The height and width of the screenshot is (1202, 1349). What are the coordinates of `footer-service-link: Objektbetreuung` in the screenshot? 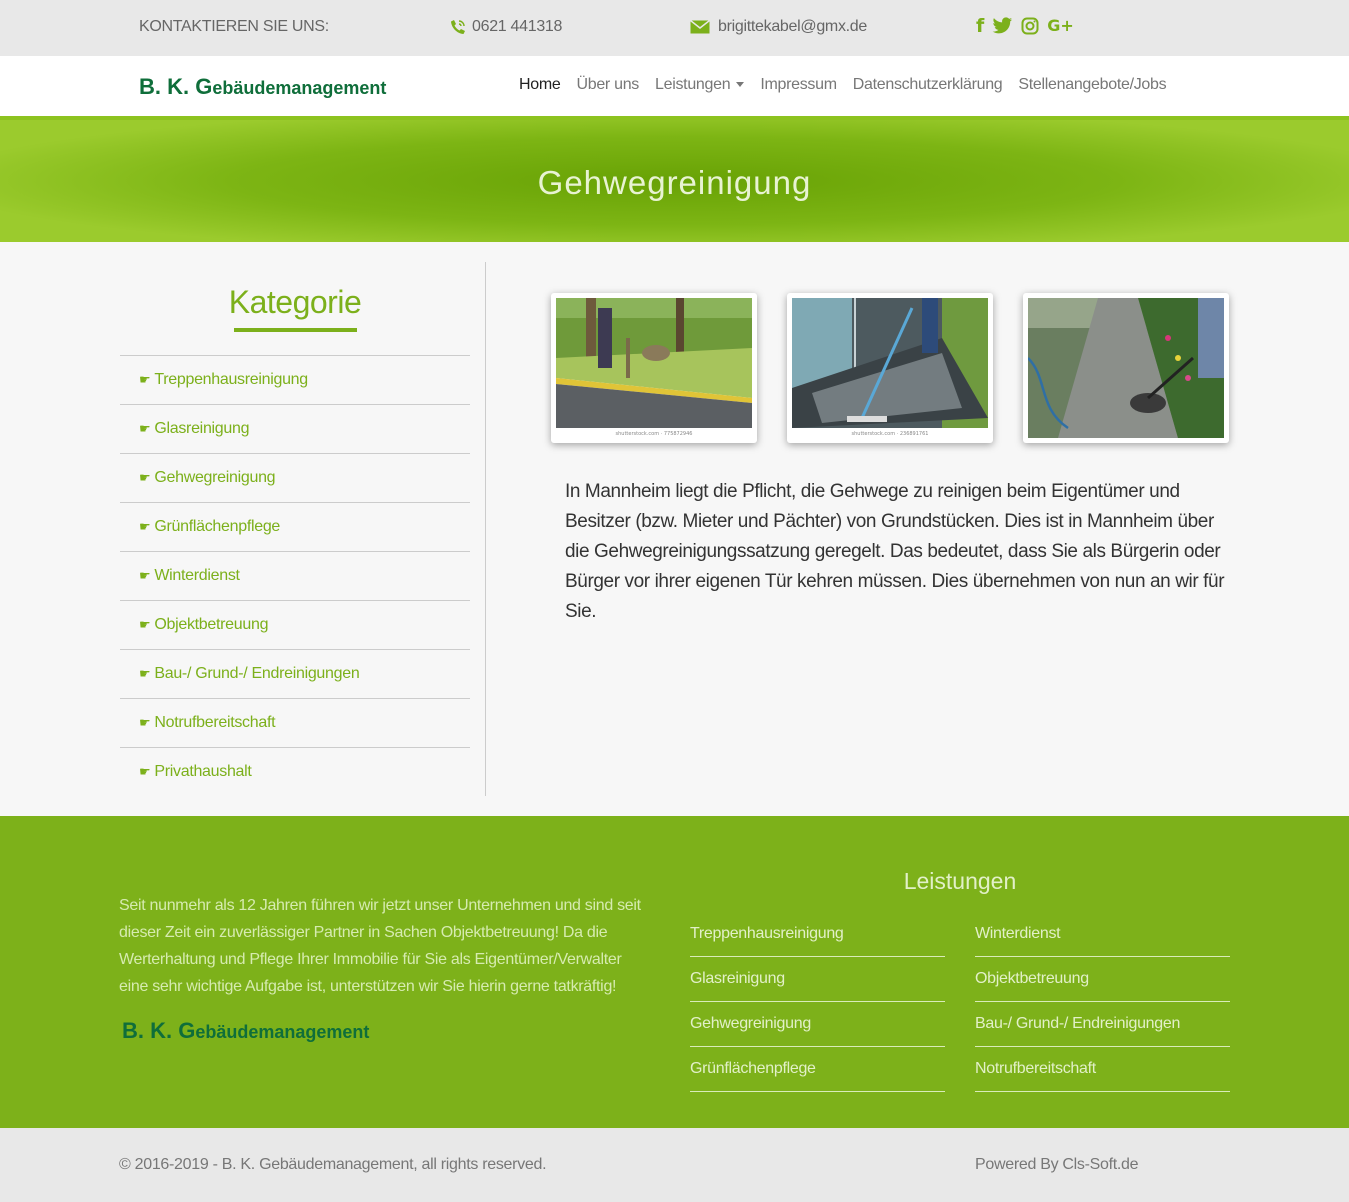 It's located at (1102, 979).